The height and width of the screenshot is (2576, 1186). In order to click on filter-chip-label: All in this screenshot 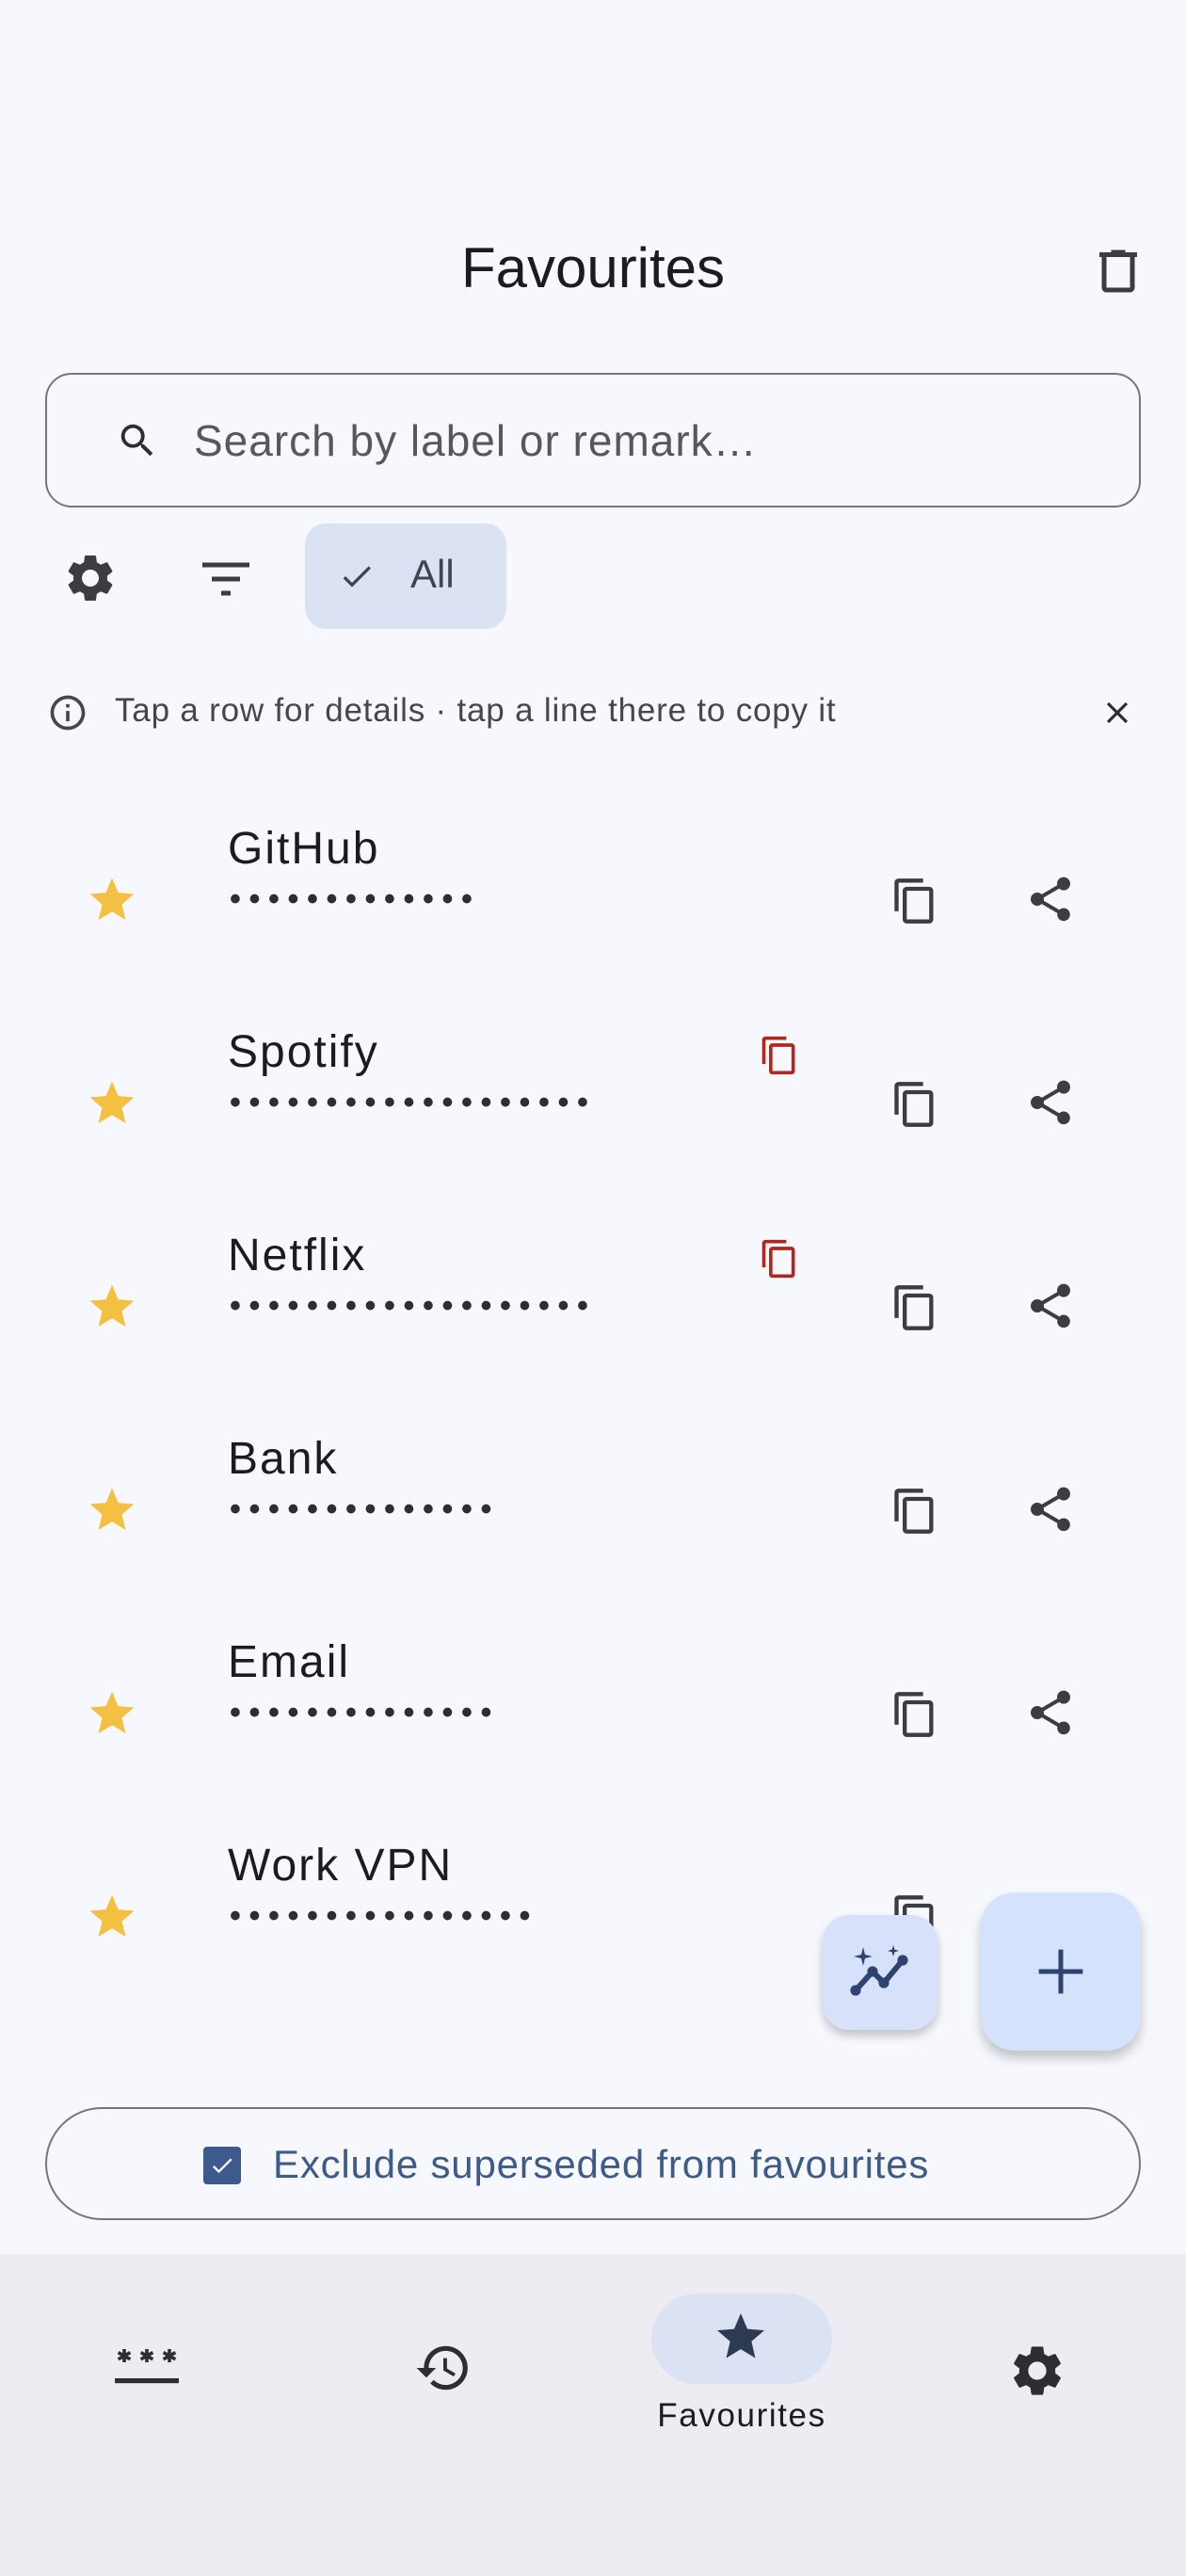, I will do `click(432, 574)`.